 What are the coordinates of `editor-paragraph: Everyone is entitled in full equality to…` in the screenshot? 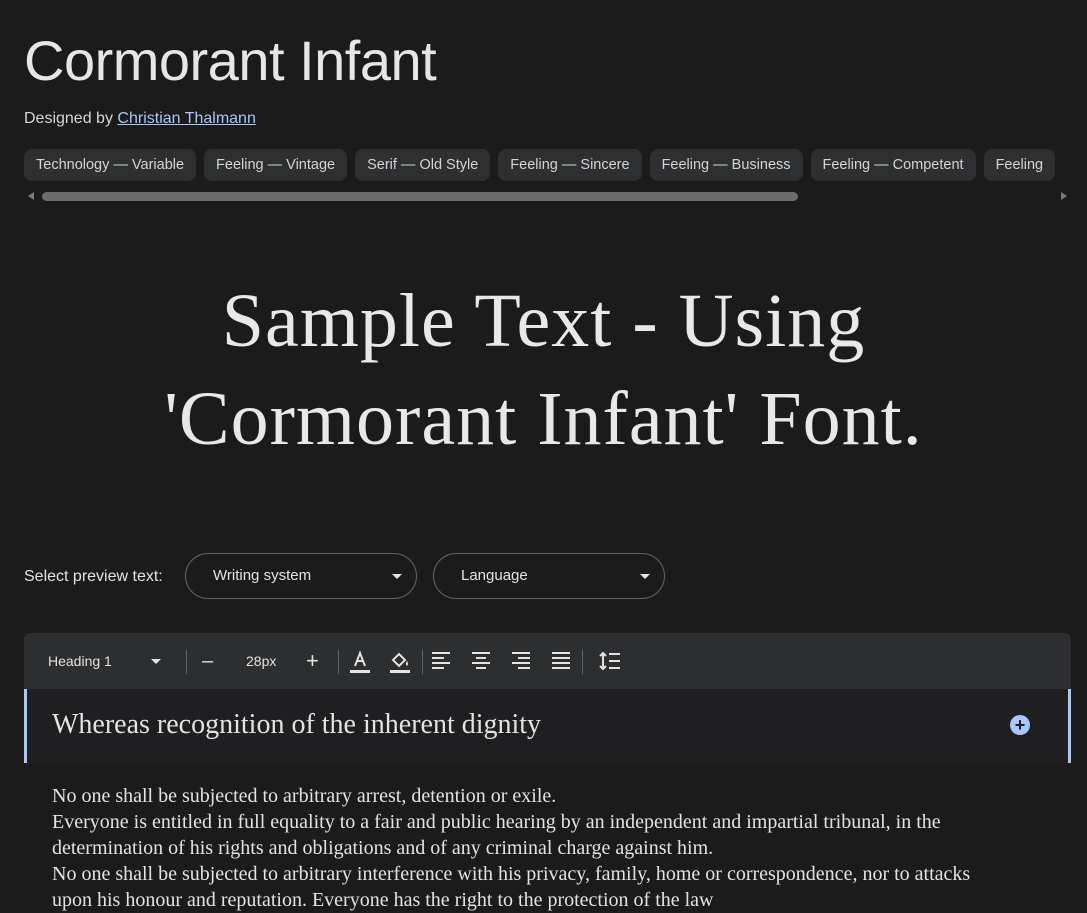 It's located at (522, 835).